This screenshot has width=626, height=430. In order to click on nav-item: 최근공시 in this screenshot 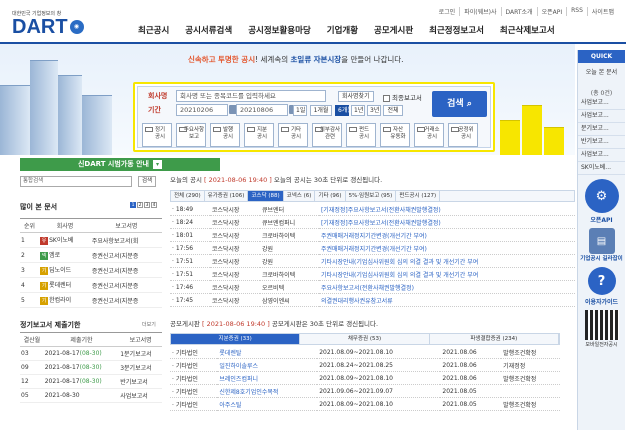, I will do `click(153, 30)`.